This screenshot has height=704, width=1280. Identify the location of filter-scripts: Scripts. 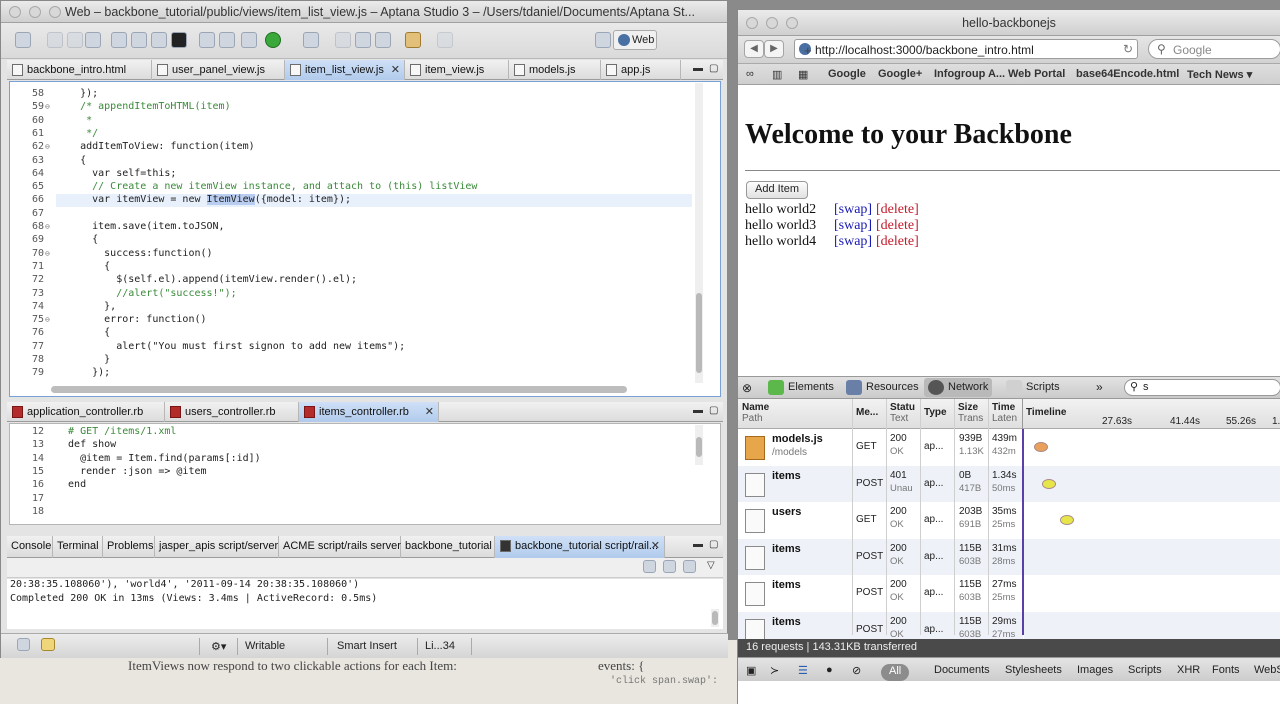
(1145, 670).